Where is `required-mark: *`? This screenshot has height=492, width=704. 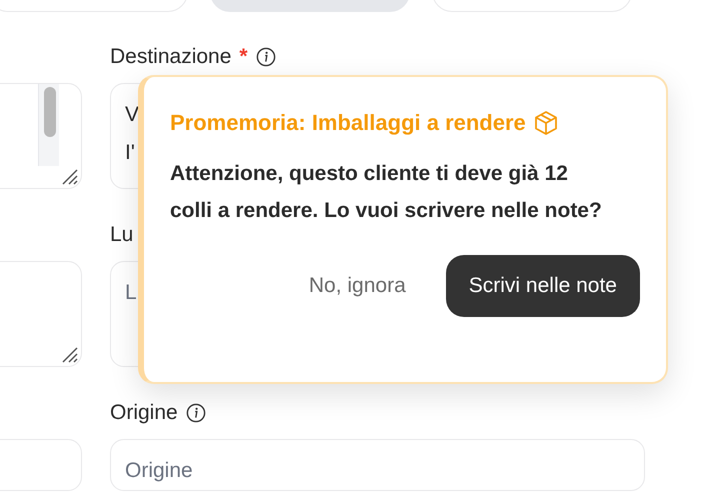
required-mark: * is located at coordinates (243, 57).